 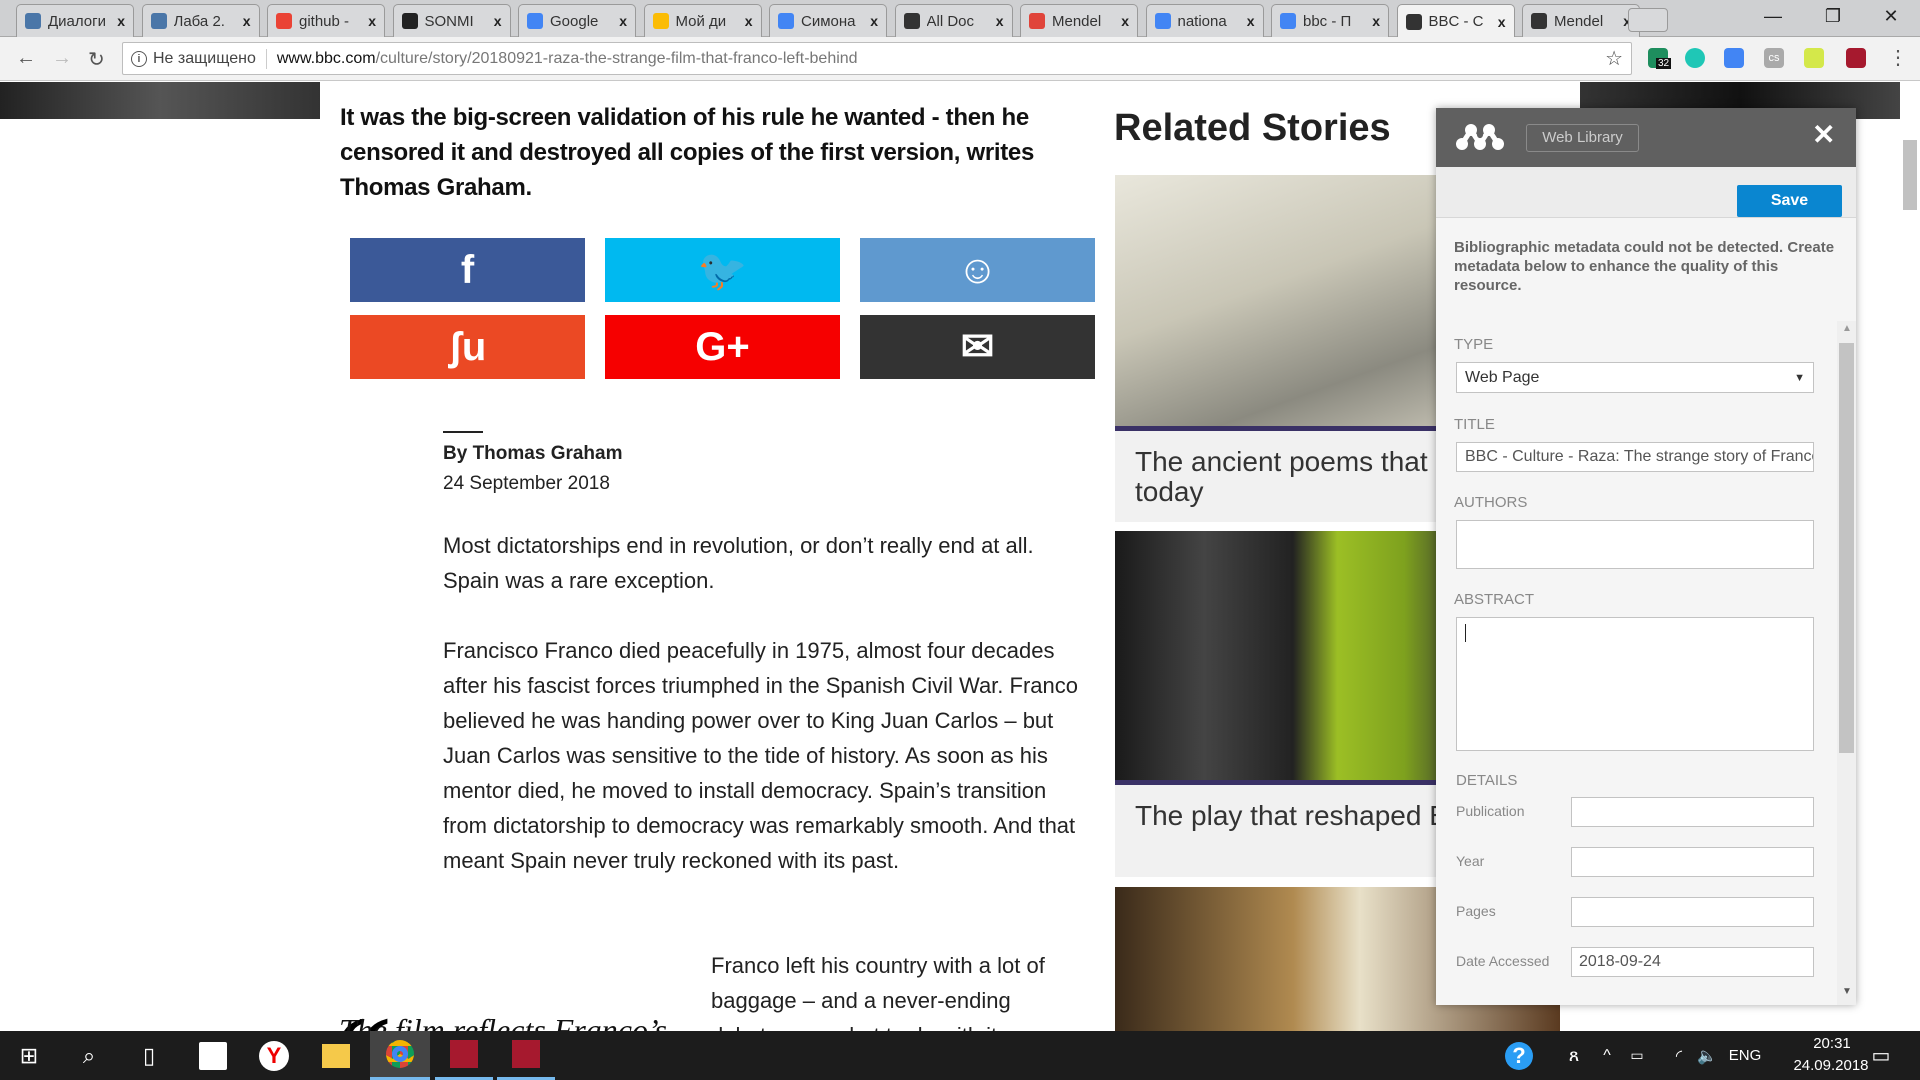 I want to click on detail-input: 2018-09-24, so click(x=1692, y=962).